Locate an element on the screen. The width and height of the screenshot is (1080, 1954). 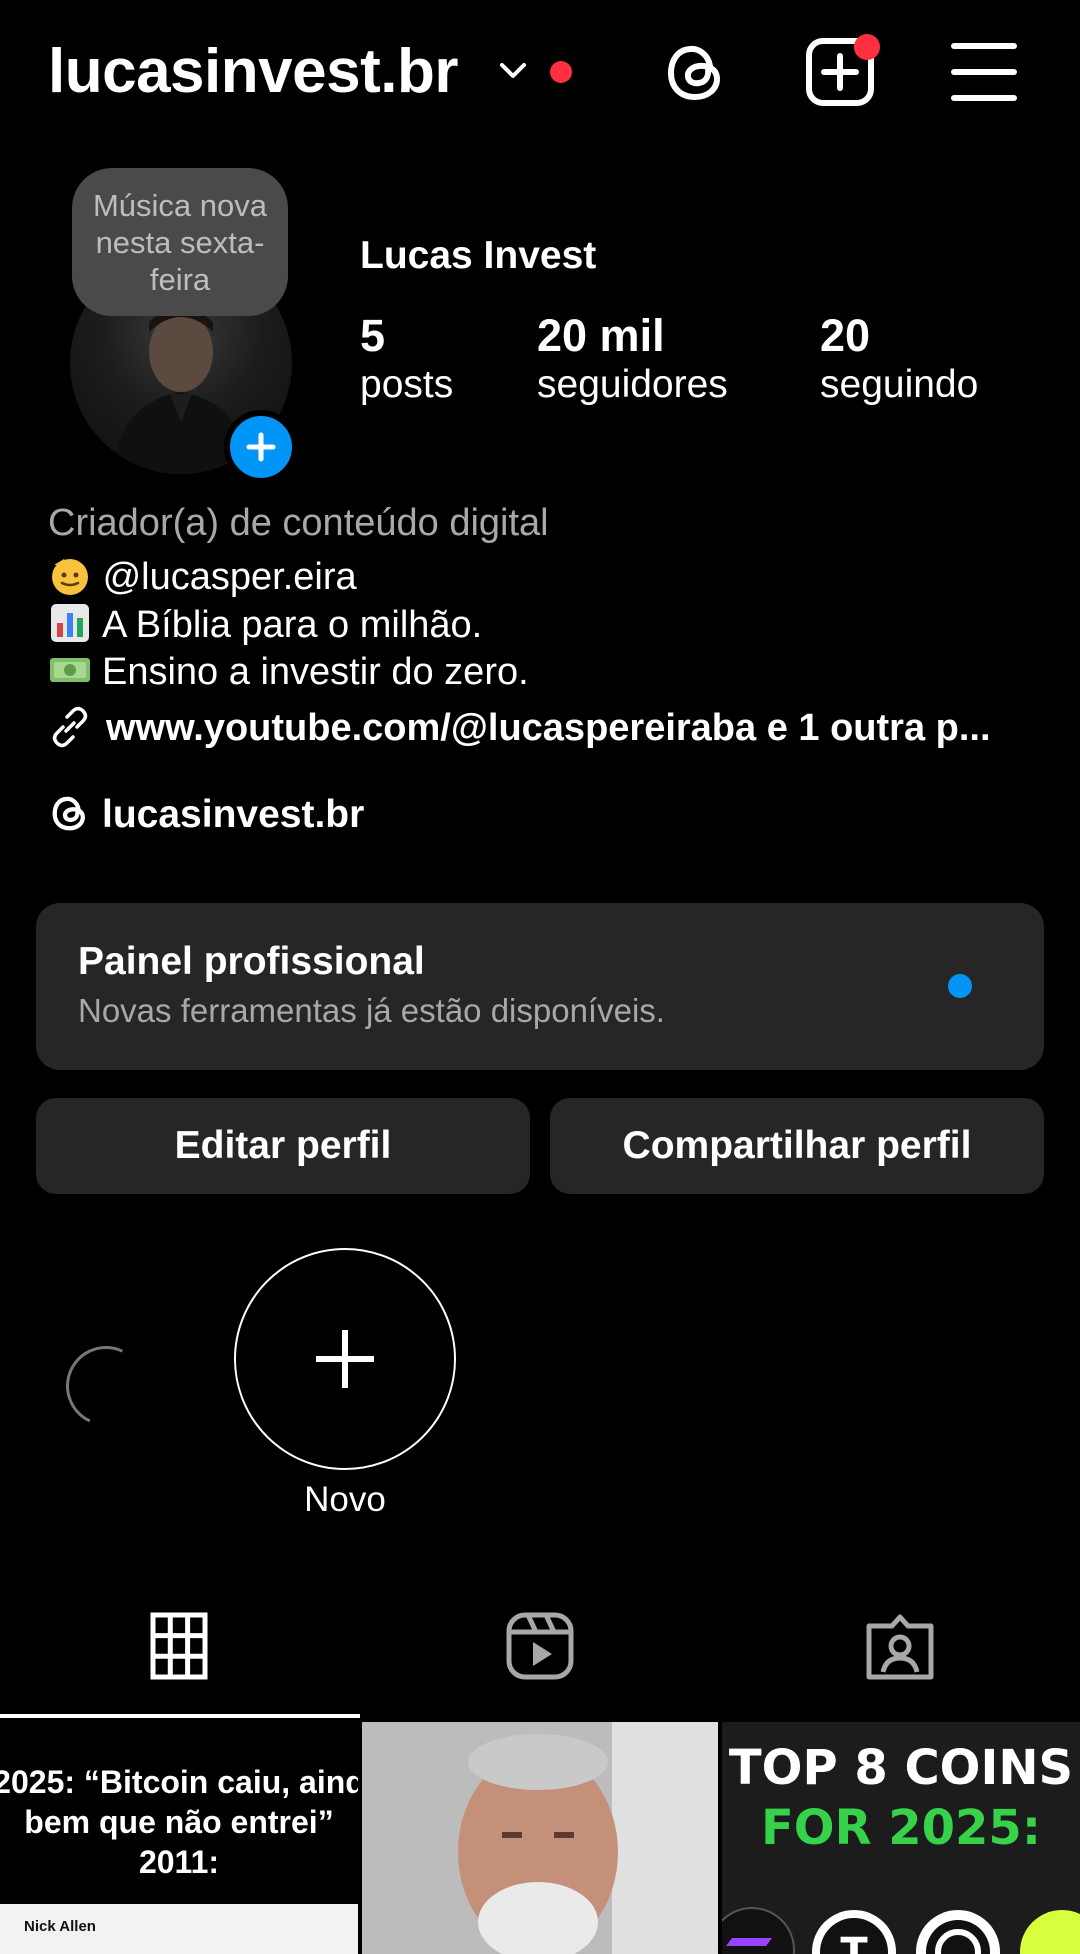
threads-badge-link: lucasinvest.br is located at coordinates (206, 815).